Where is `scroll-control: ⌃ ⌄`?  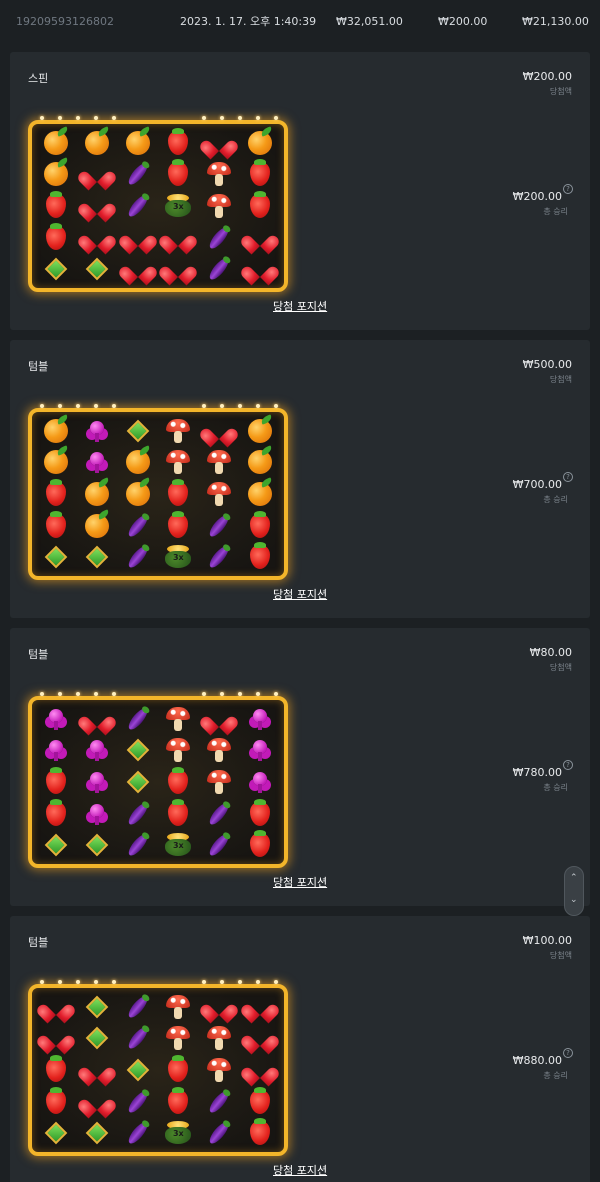
scroll-control: ⌃ ⌄ is located at coordinates (574, 891).